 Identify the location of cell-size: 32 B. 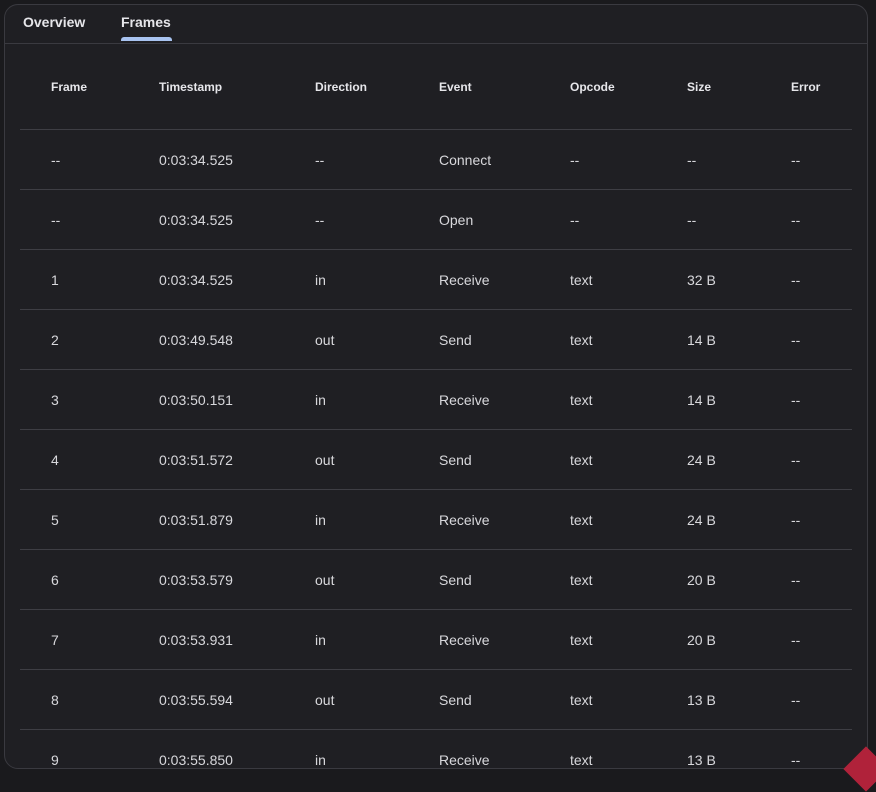
(739, 280).